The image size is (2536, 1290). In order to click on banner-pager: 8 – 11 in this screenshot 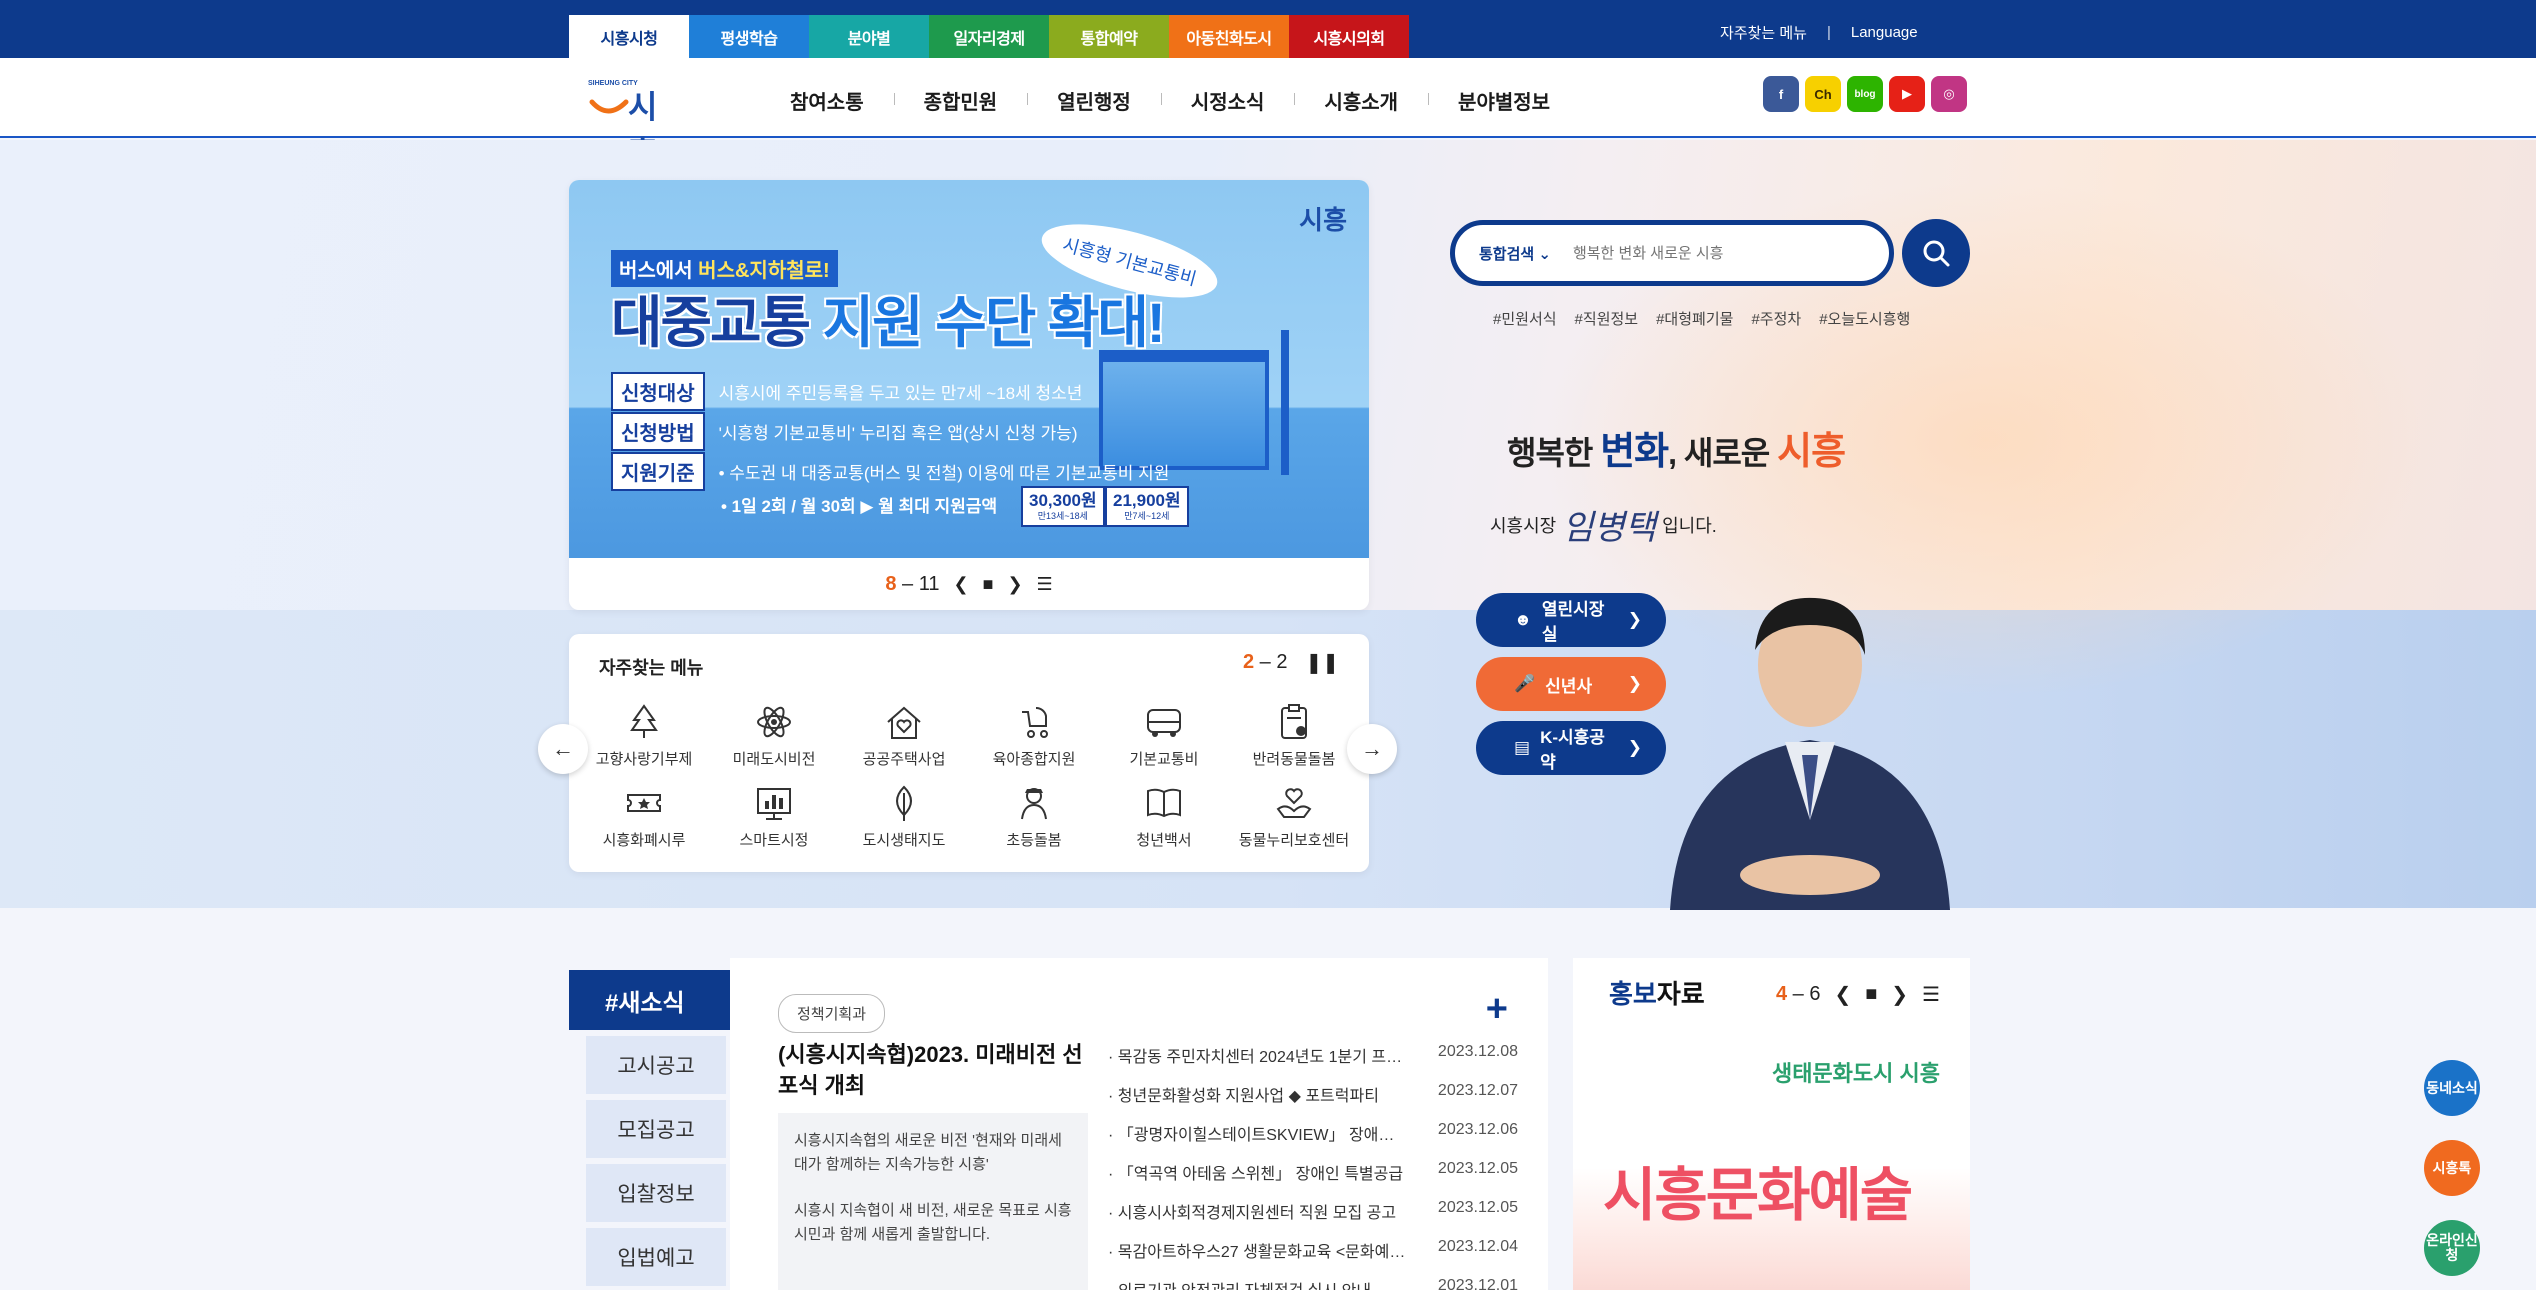, I will do `click(912, 584)`.